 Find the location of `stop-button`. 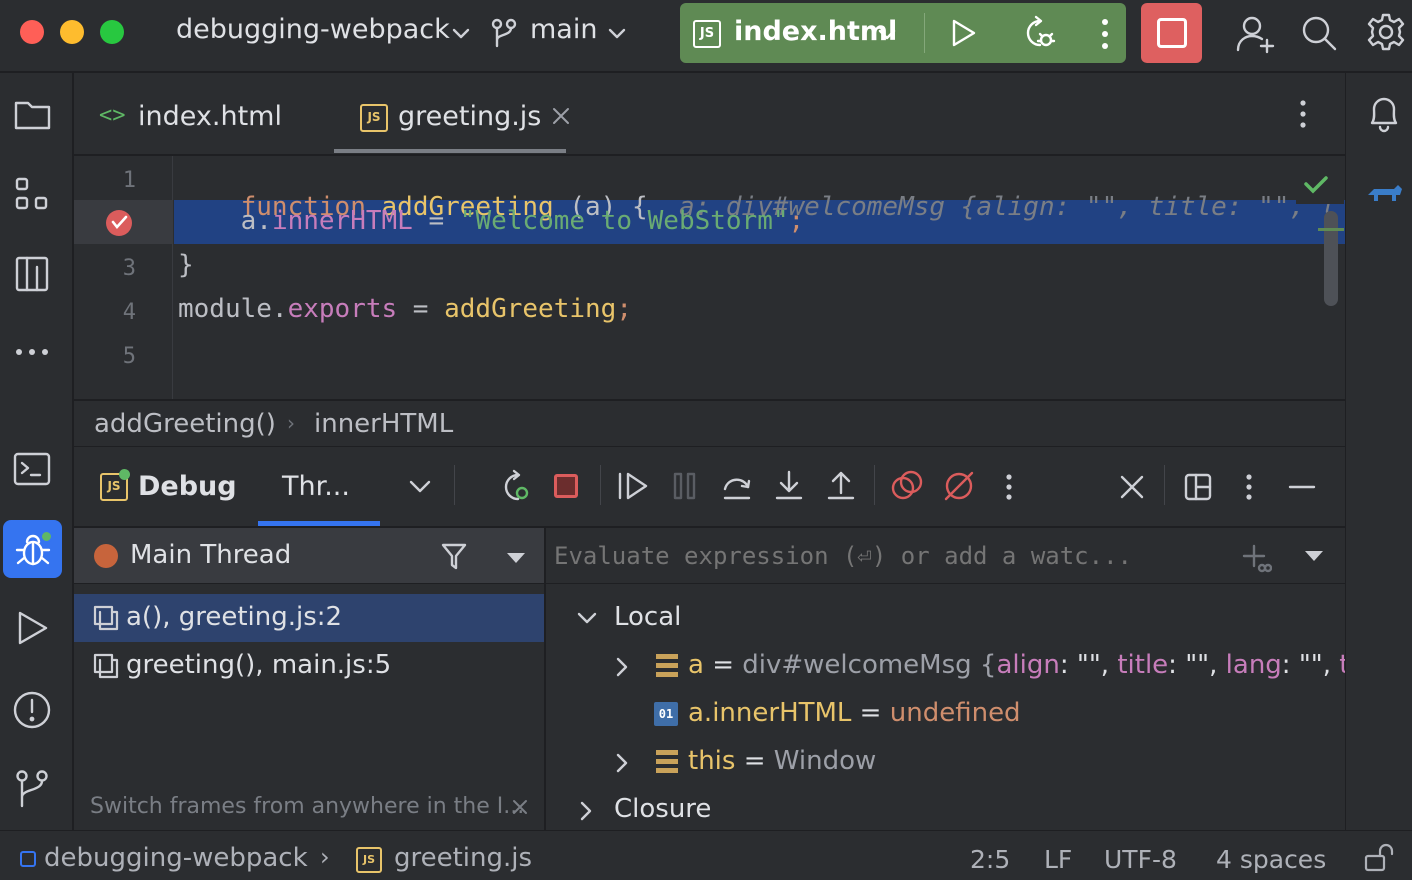

stop-button is located at coordinates (1171, 33).